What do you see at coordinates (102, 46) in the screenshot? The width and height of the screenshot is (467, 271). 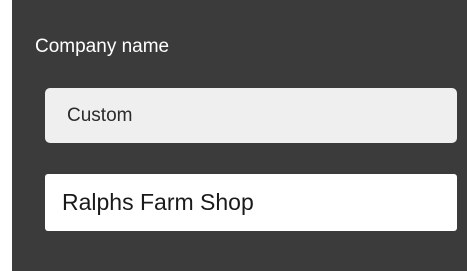 I see `company-name-label: Company name` at bounding box center [102, 46].